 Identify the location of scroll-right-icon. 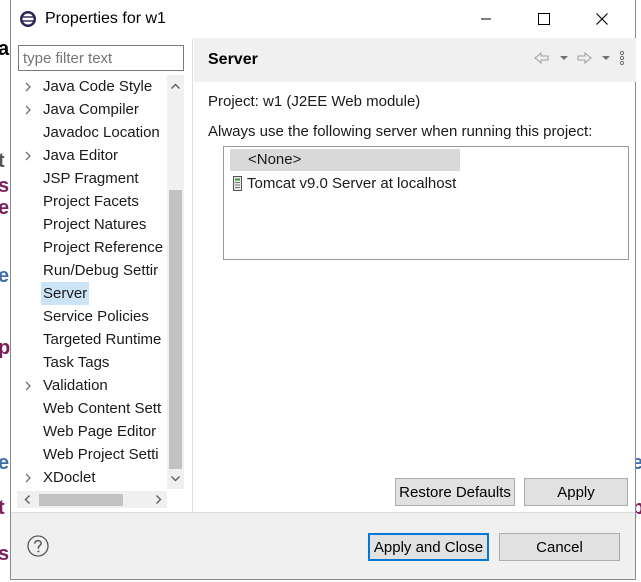
(158, 499).